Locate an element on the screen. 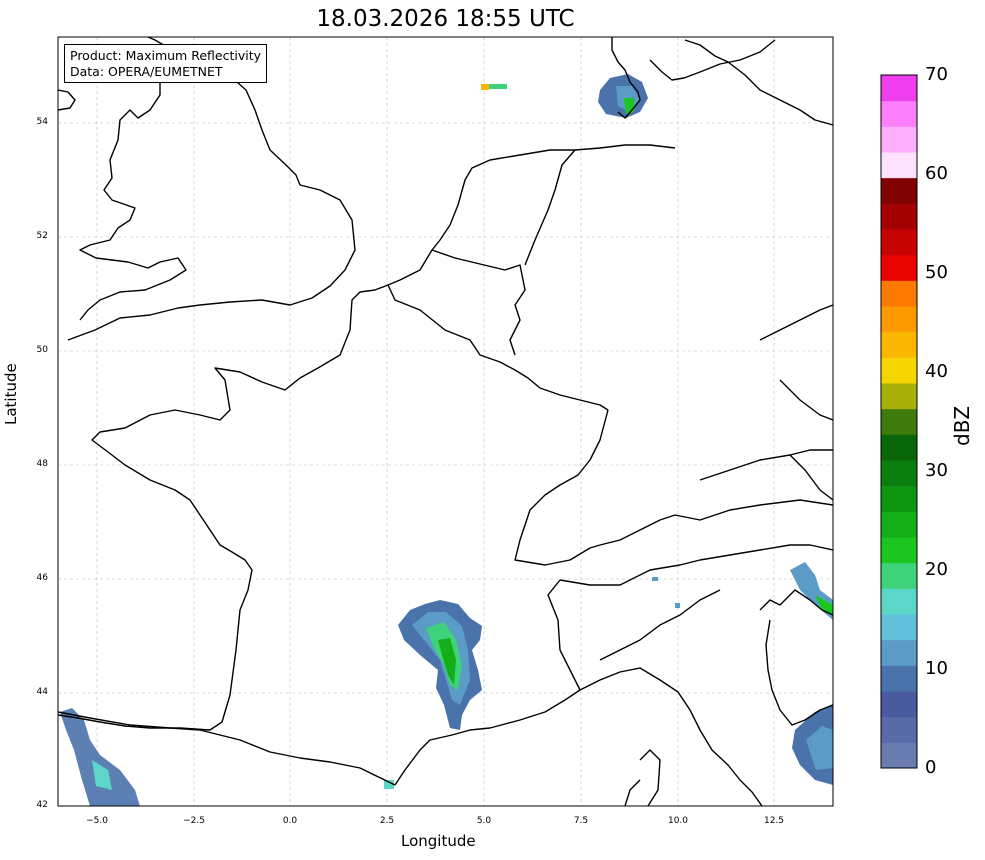 The width and height of the screenshot is (985, 860). y-tick-label: 50 is located at coordinates (42, 350).